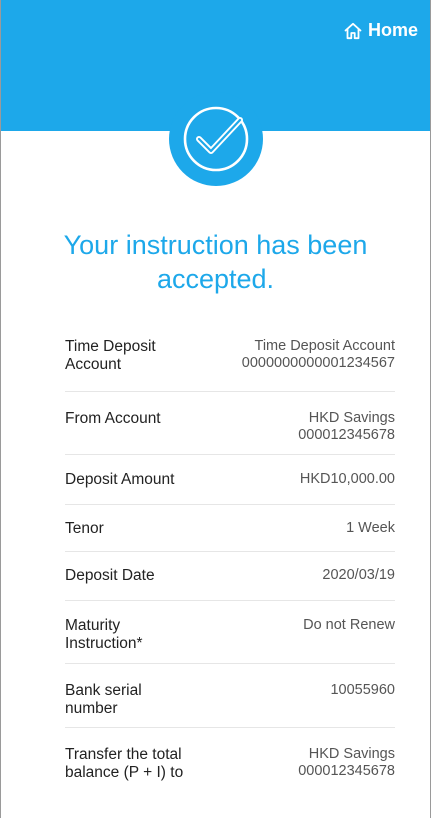  Describe the element at coordinates (124, 763) in the screenshot. I see `detail-label: Transfer the total balance (P + I) to` at that location.